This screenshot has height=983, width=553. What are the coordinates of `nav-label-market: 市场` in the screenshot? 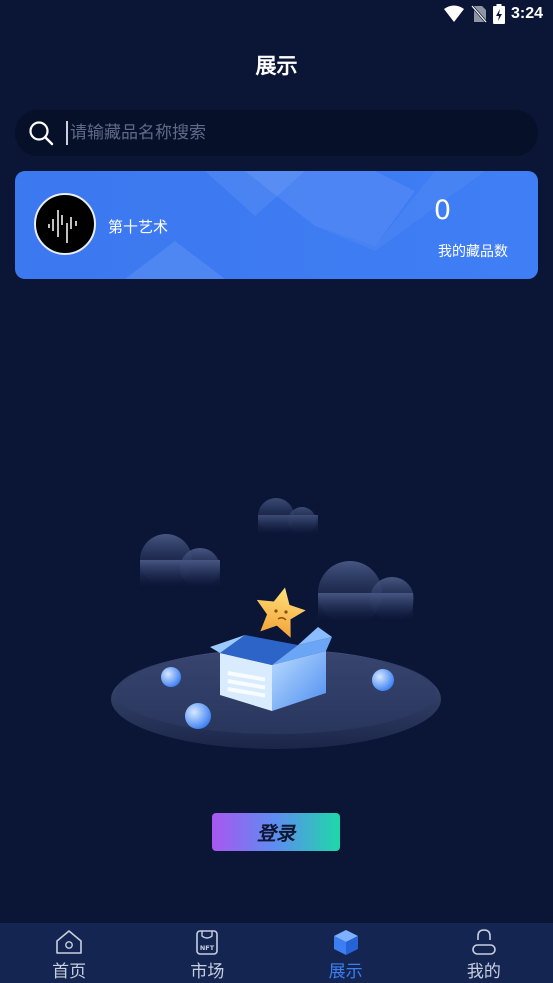 It's located at (207, 972).